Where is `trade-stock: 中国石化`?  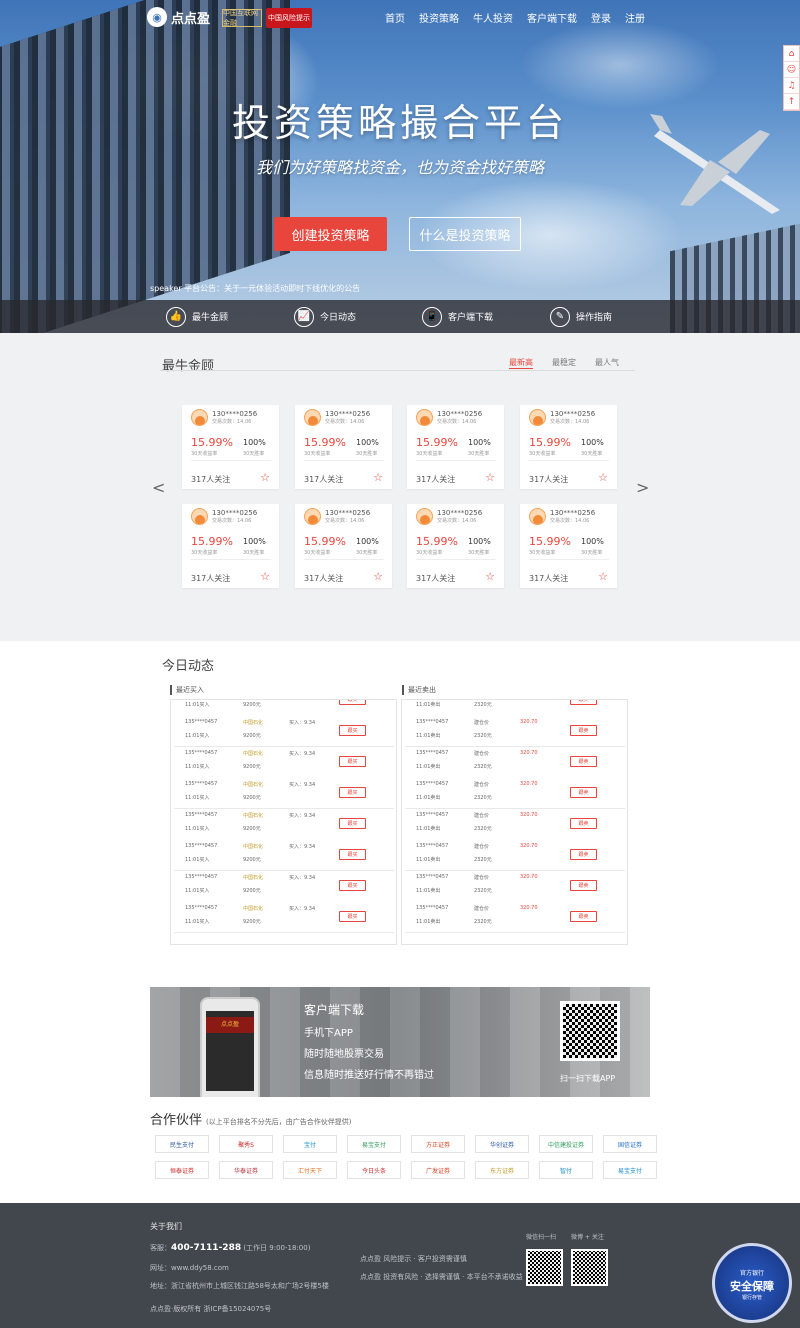
trade-stock: 中国石化 is located at coordinates (253, 723).